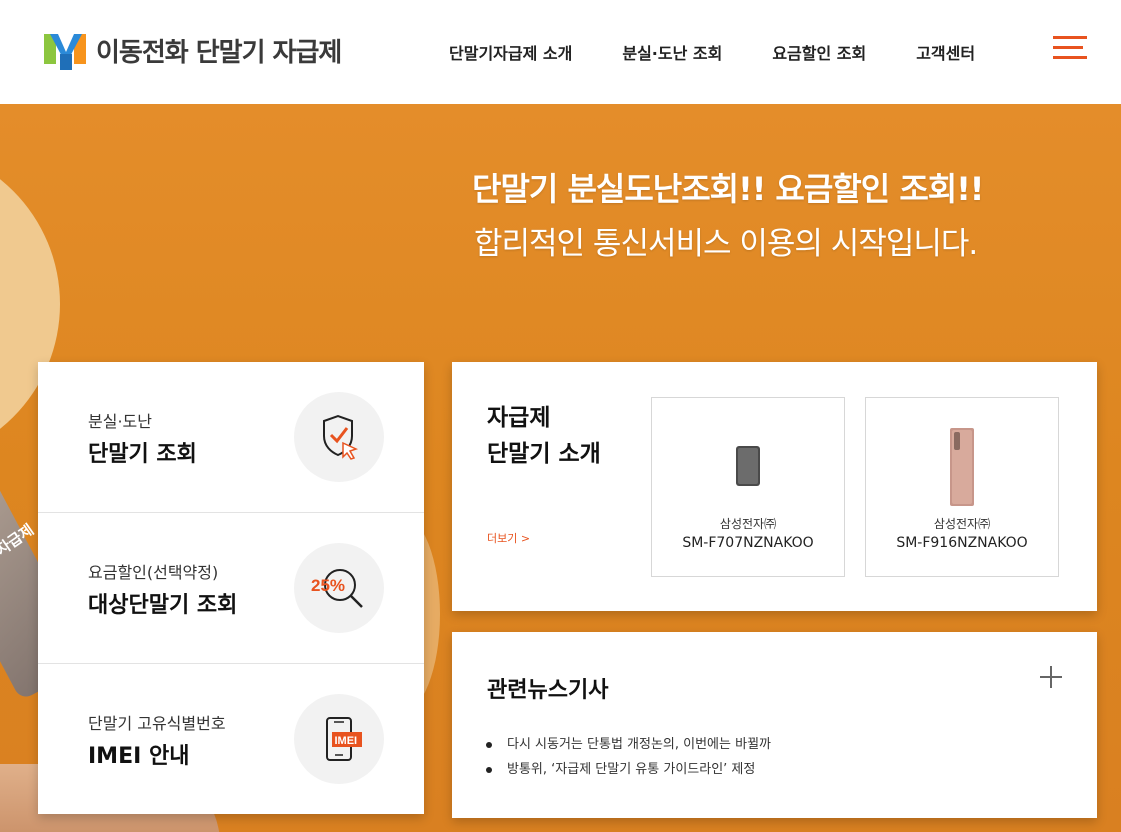  Describe the element at coordinates (142, 454) in the screenshot. I see `service-title: 단말기 조회` at that location.